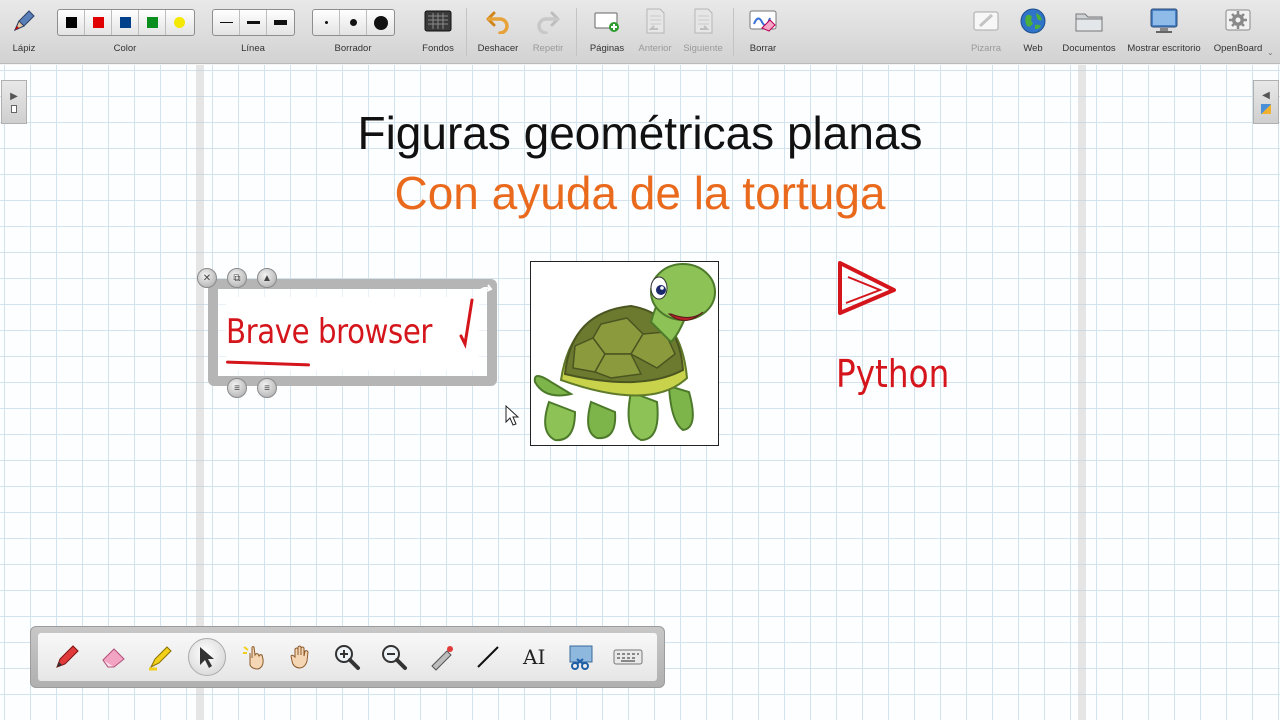 This screenshot has height=720, width=1280. Describe the element at coordinates (548, 21) in the screenshot. I see `redo-icon` at that location.